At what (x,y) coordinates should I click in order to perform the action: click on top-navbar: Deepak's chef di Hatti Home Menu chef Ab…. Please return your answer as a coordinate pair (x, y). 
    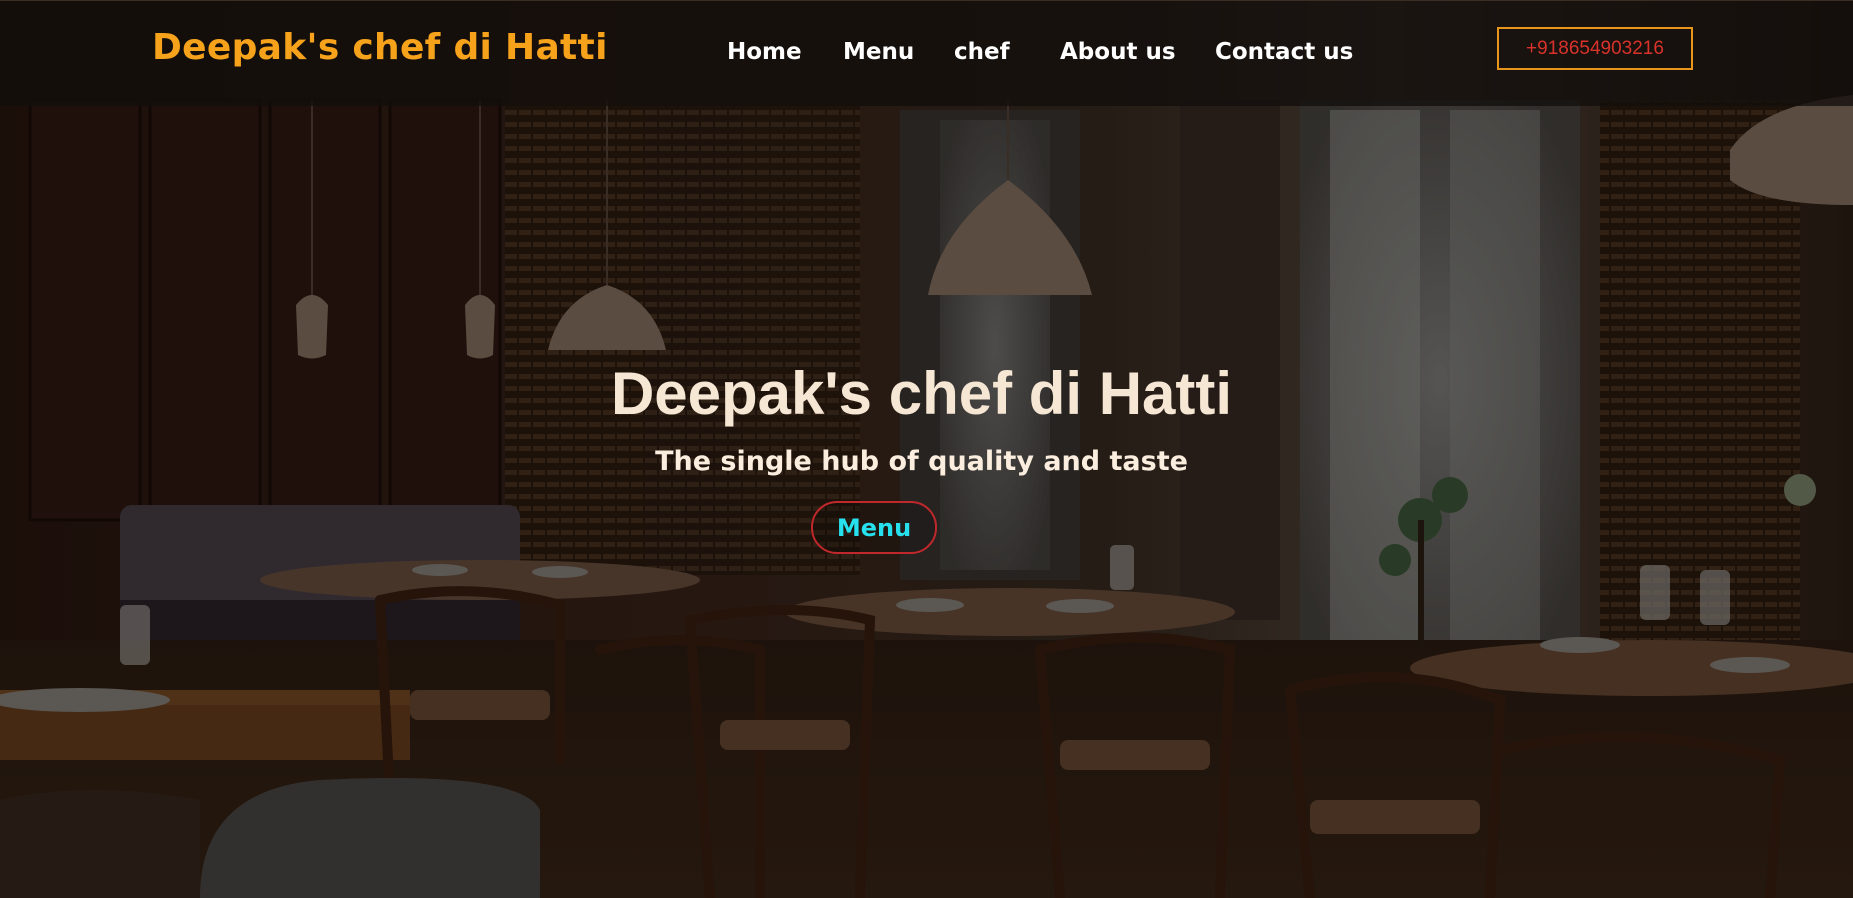
    Looking at the image, I should click on (926, 53).